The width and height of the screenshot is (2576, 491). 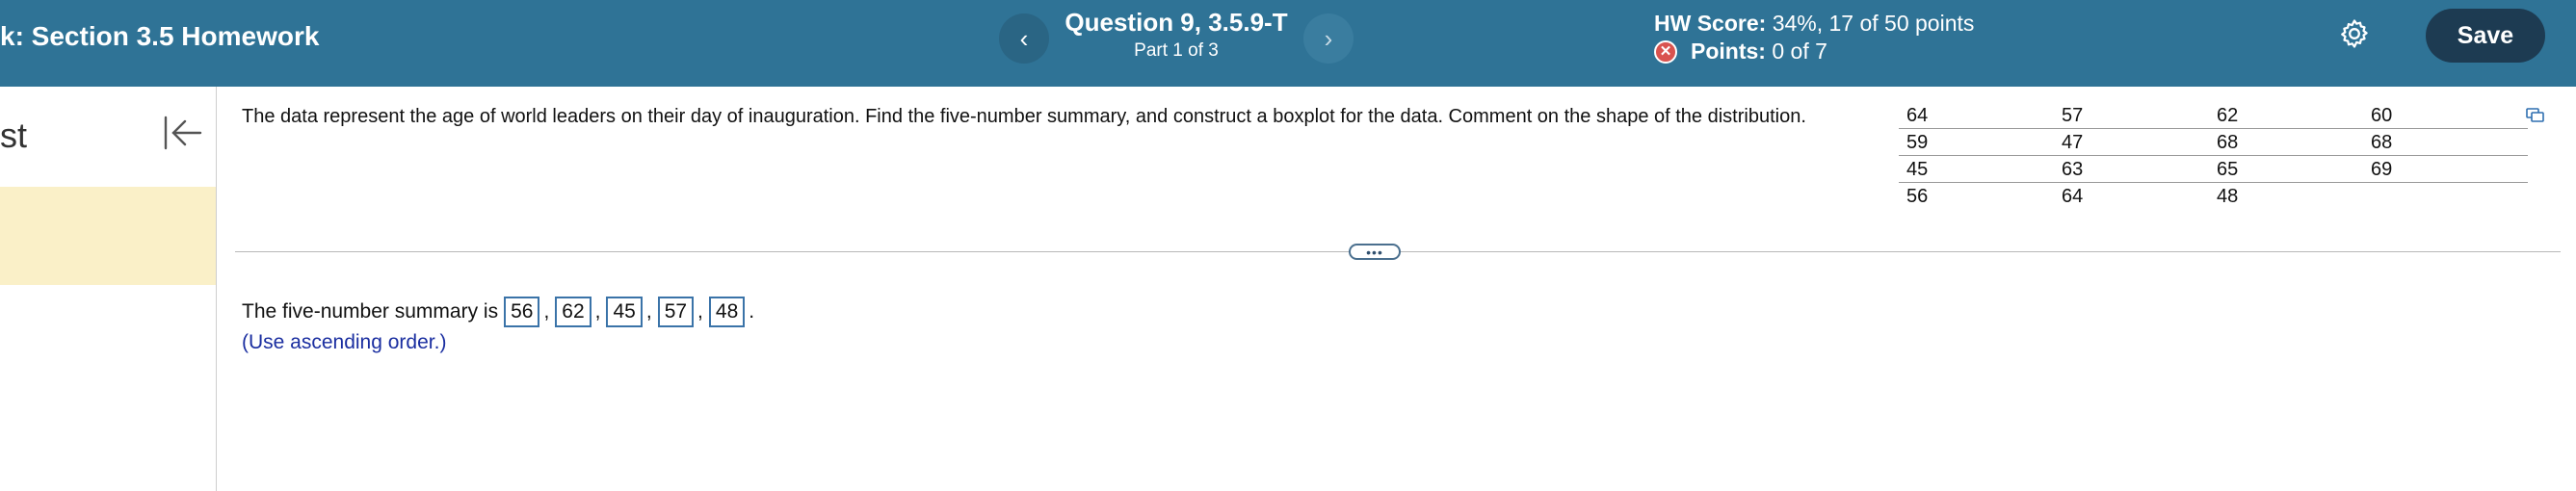 I want to click on save-button: Save, so click(x=2485, y=36).